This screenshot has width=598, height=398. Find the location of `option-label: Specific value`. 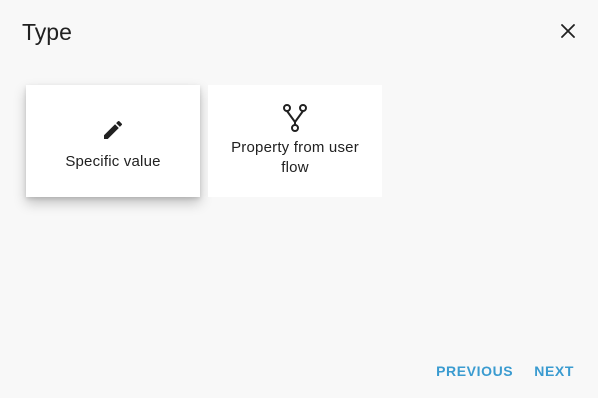

option-label: Specific value is located at coordinates (113, 161).